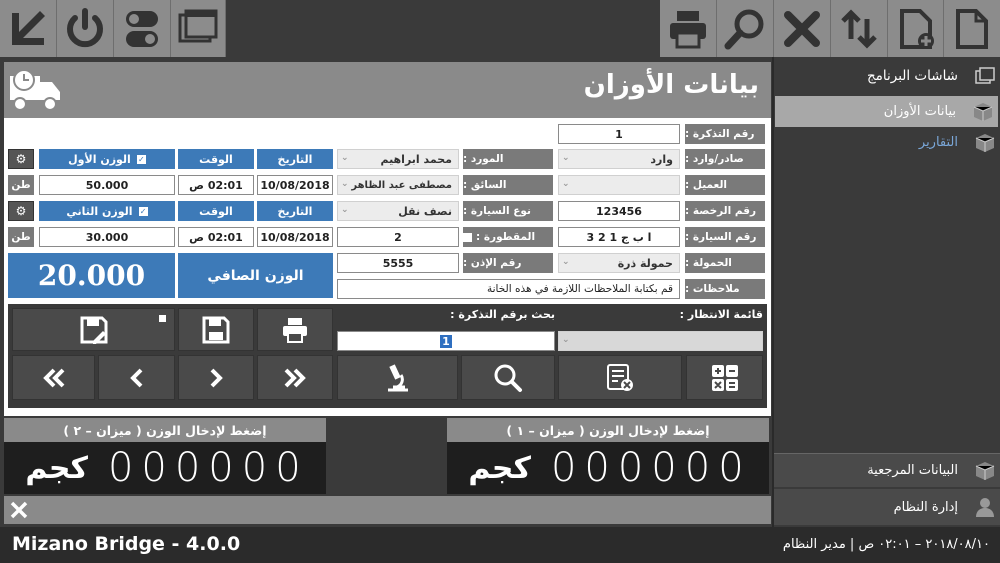 This screenshot has width=1000, height=563. I want to click on license-field: 123456, so click(619, 211).